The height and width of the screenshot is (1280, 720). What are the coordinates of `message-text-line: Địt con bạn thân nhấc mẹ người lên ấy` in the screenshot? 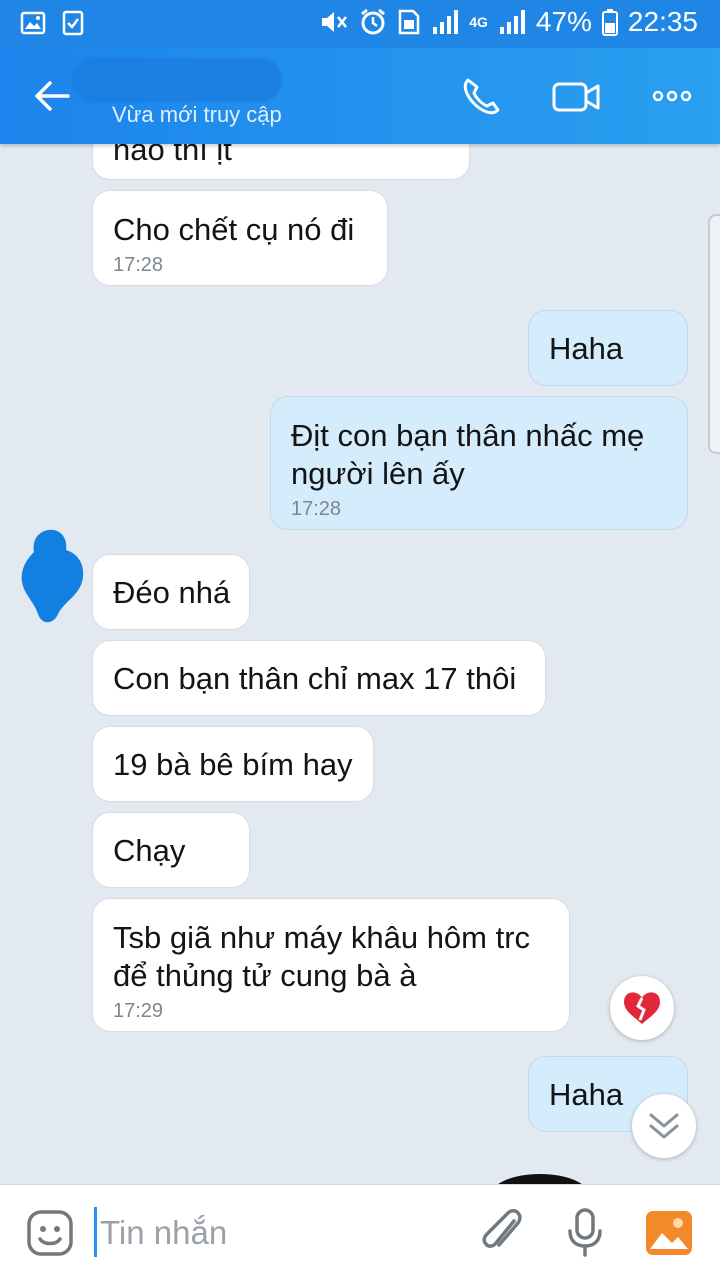 It's located at (468, 454).